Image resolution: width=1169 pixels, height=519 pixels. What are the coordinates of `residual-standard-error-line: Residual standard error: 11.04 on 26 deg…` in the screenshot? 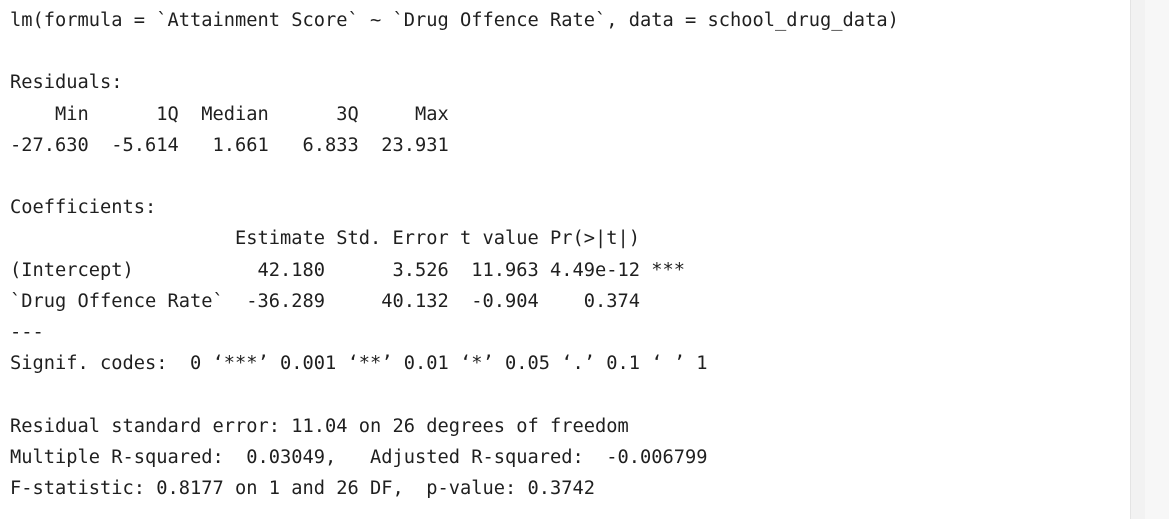 It's located at (319, 426).